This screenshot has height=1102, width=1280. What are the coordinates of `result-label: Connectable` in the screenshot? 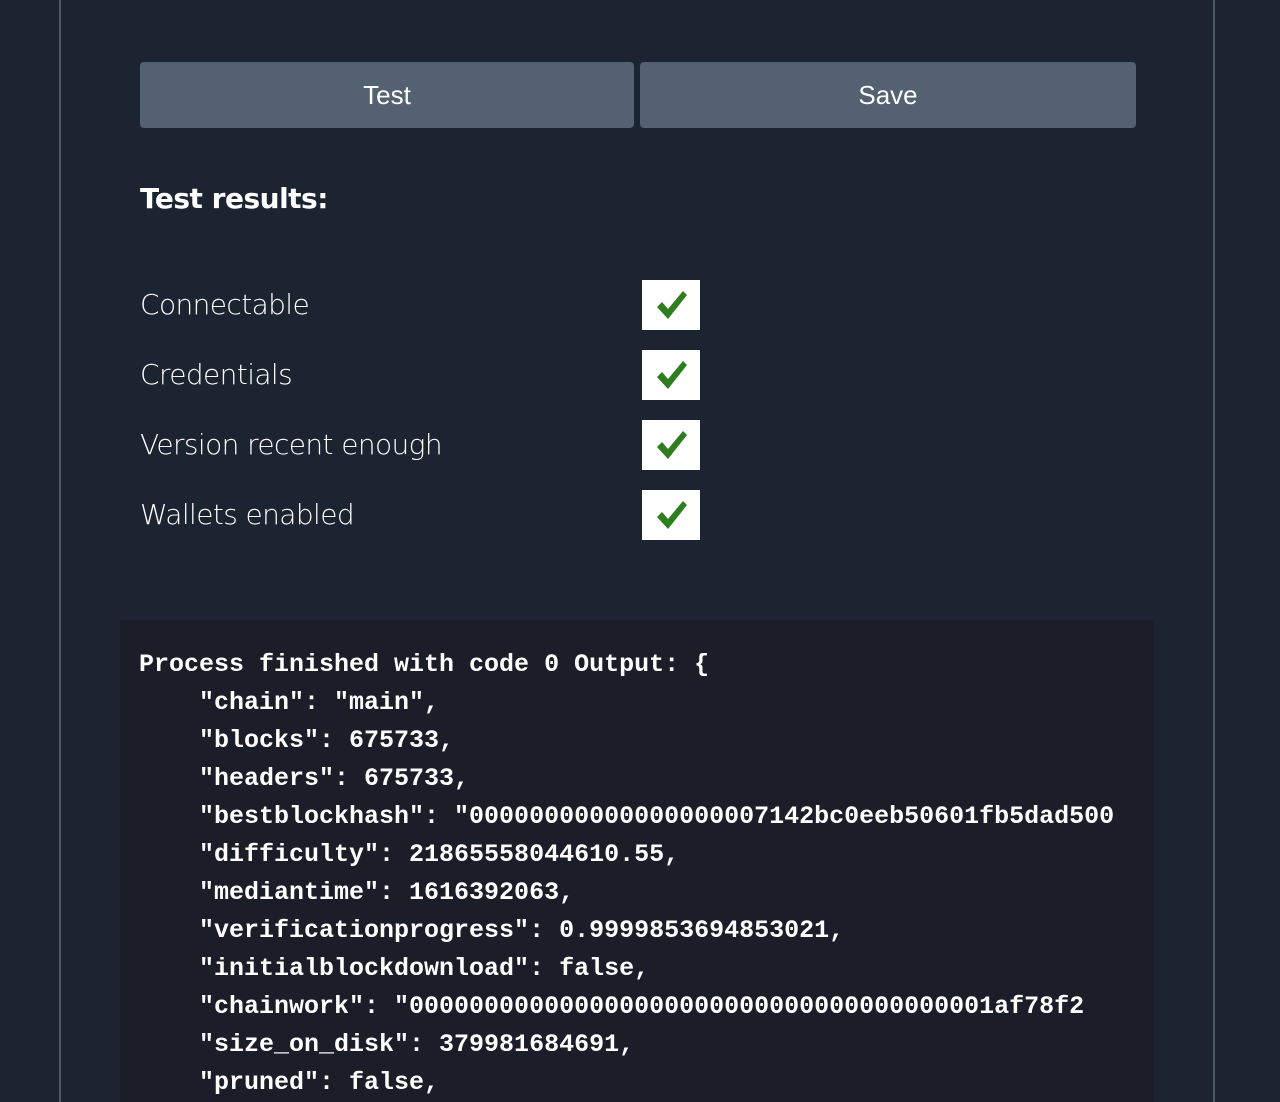 It's located at (225, 304).